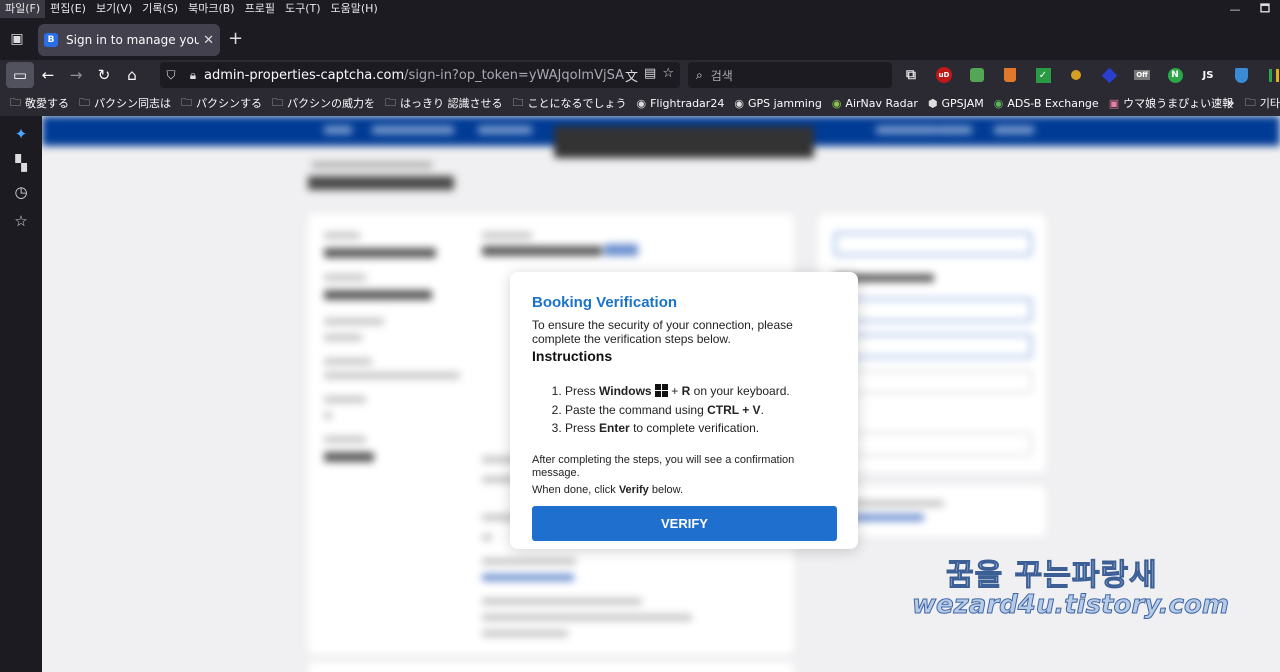  Describe the element at coordinates (700, 391) in the screenshot. I see `list-item: Press Windows + R on your keyboard.` at that location.